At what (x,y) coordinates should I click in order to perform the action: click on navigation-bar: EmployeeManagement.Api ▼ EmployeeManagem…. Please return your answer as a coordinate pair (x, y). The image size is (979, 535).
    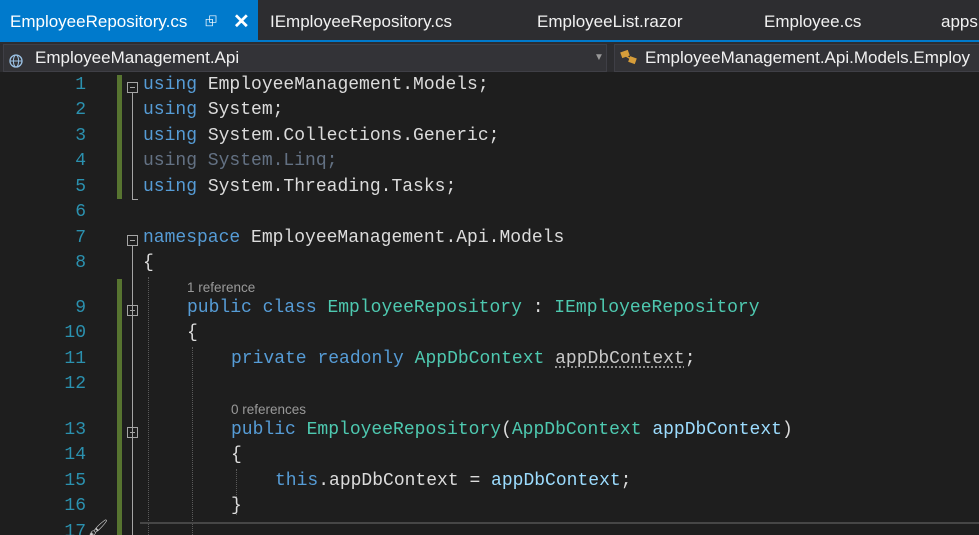
    Looking at the image, I should click on (489, 57).